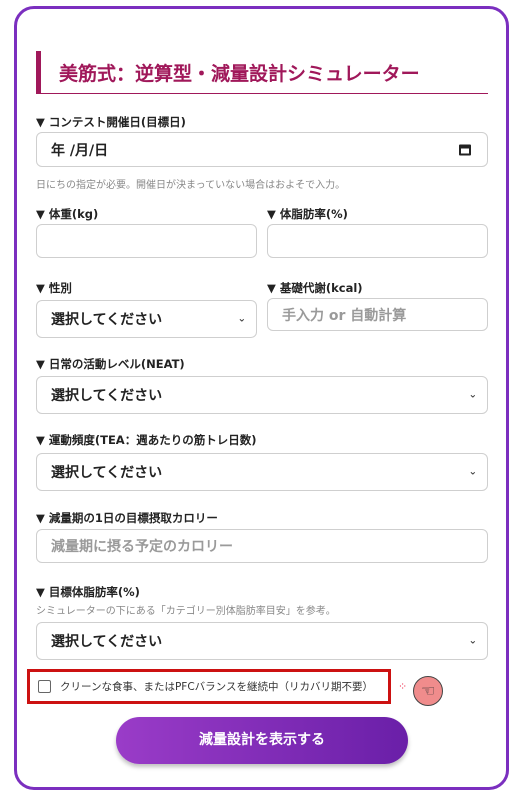 This screenshot has width=523, height=801. I want to click on target-kcal-input: 減量期に摂る予定のカロリー, so click(262, 546).